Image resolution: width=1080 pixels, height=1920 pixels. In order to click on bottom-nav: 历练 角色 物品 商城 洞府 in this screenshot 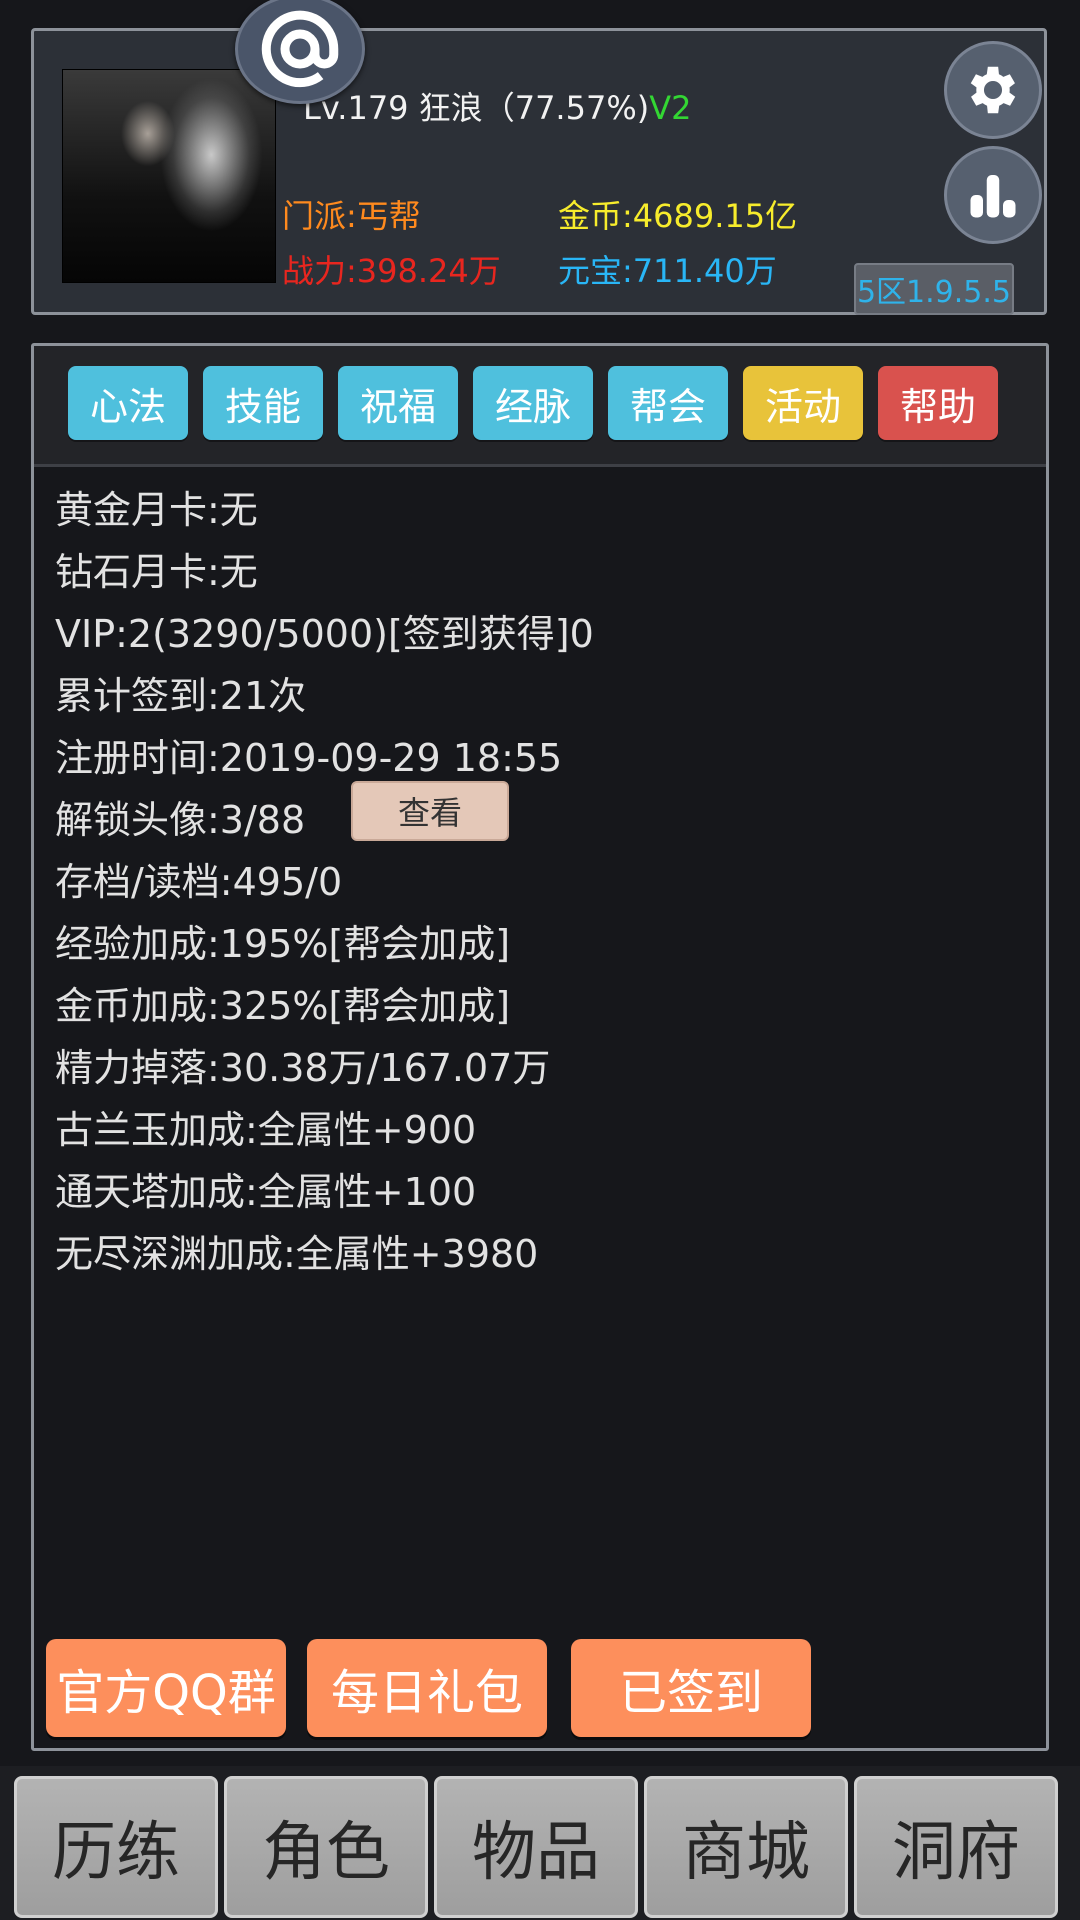, I will do `click(540, 1843)`.